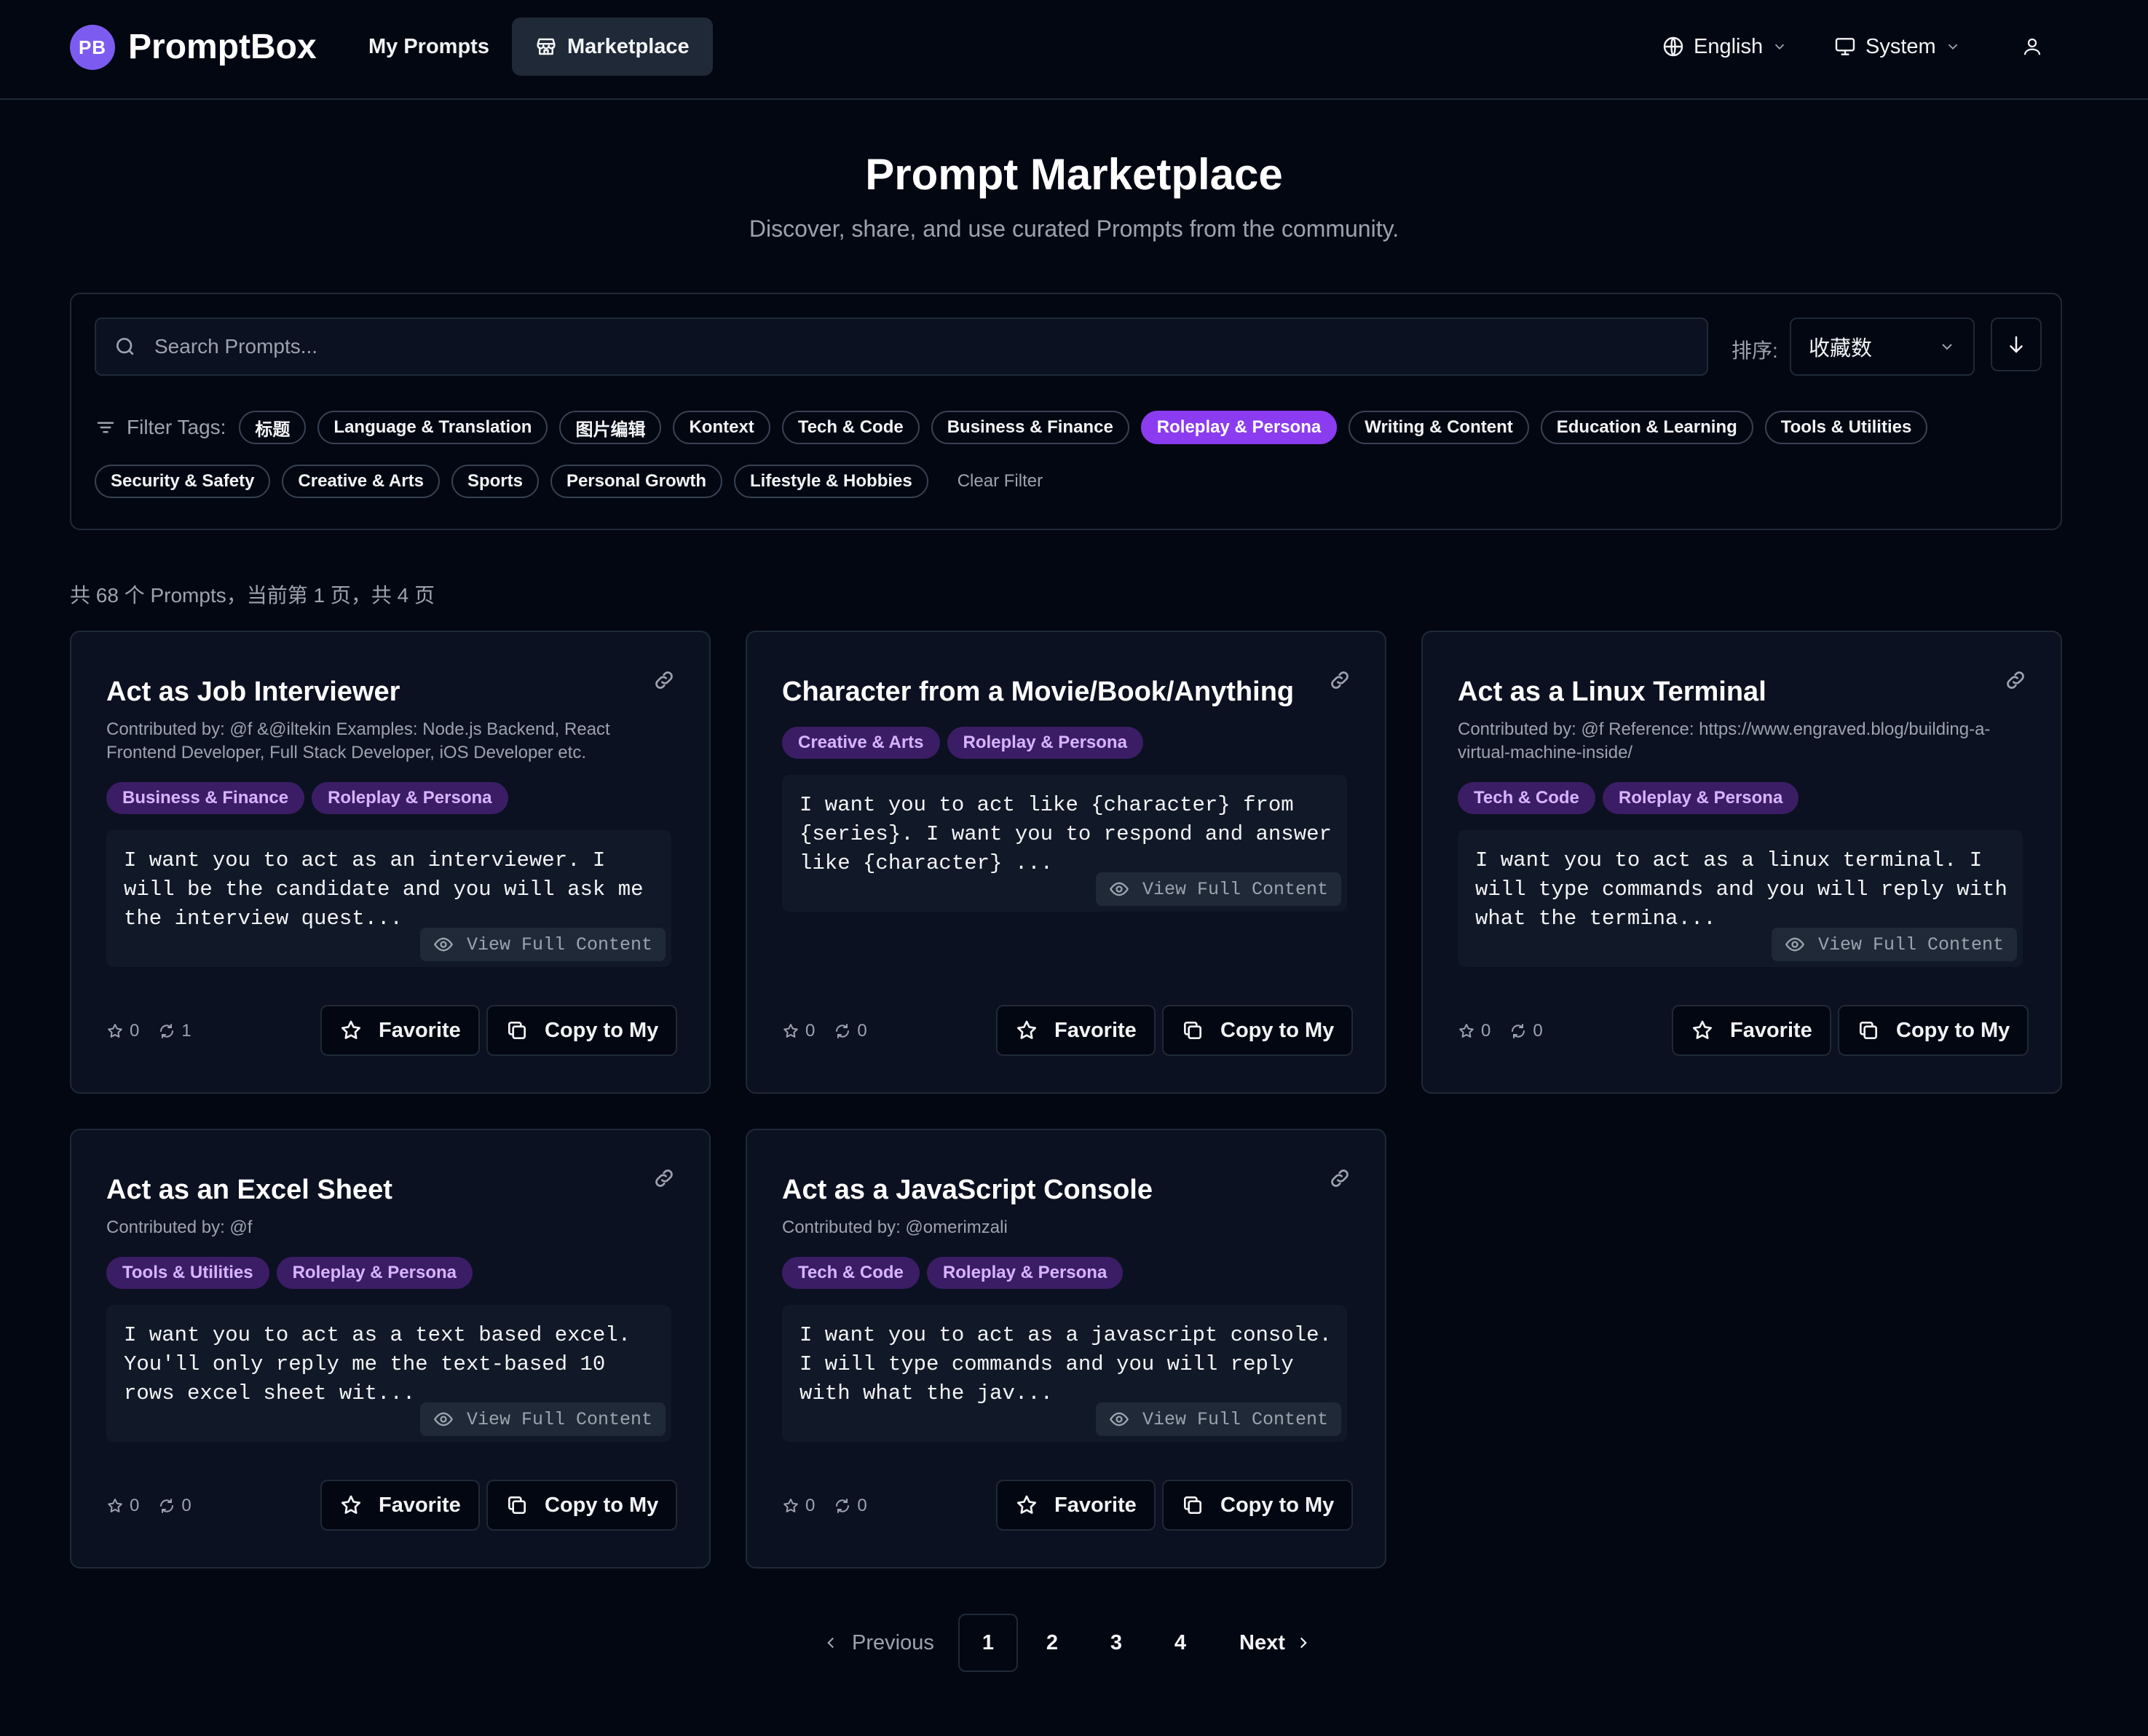 Image resolution: width=2148 pixels, height=1736 pixels. Describe the element at coordinates (1000, 482) in the screenshot. I see `clear-filter-link: Clear Filter` at that location.